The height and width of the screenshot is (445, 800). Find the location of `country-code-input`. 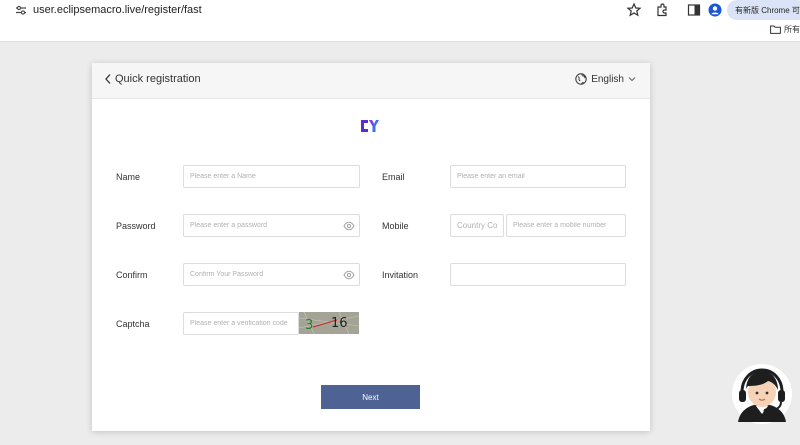

country-code-input is located at coordinates (477, 225).